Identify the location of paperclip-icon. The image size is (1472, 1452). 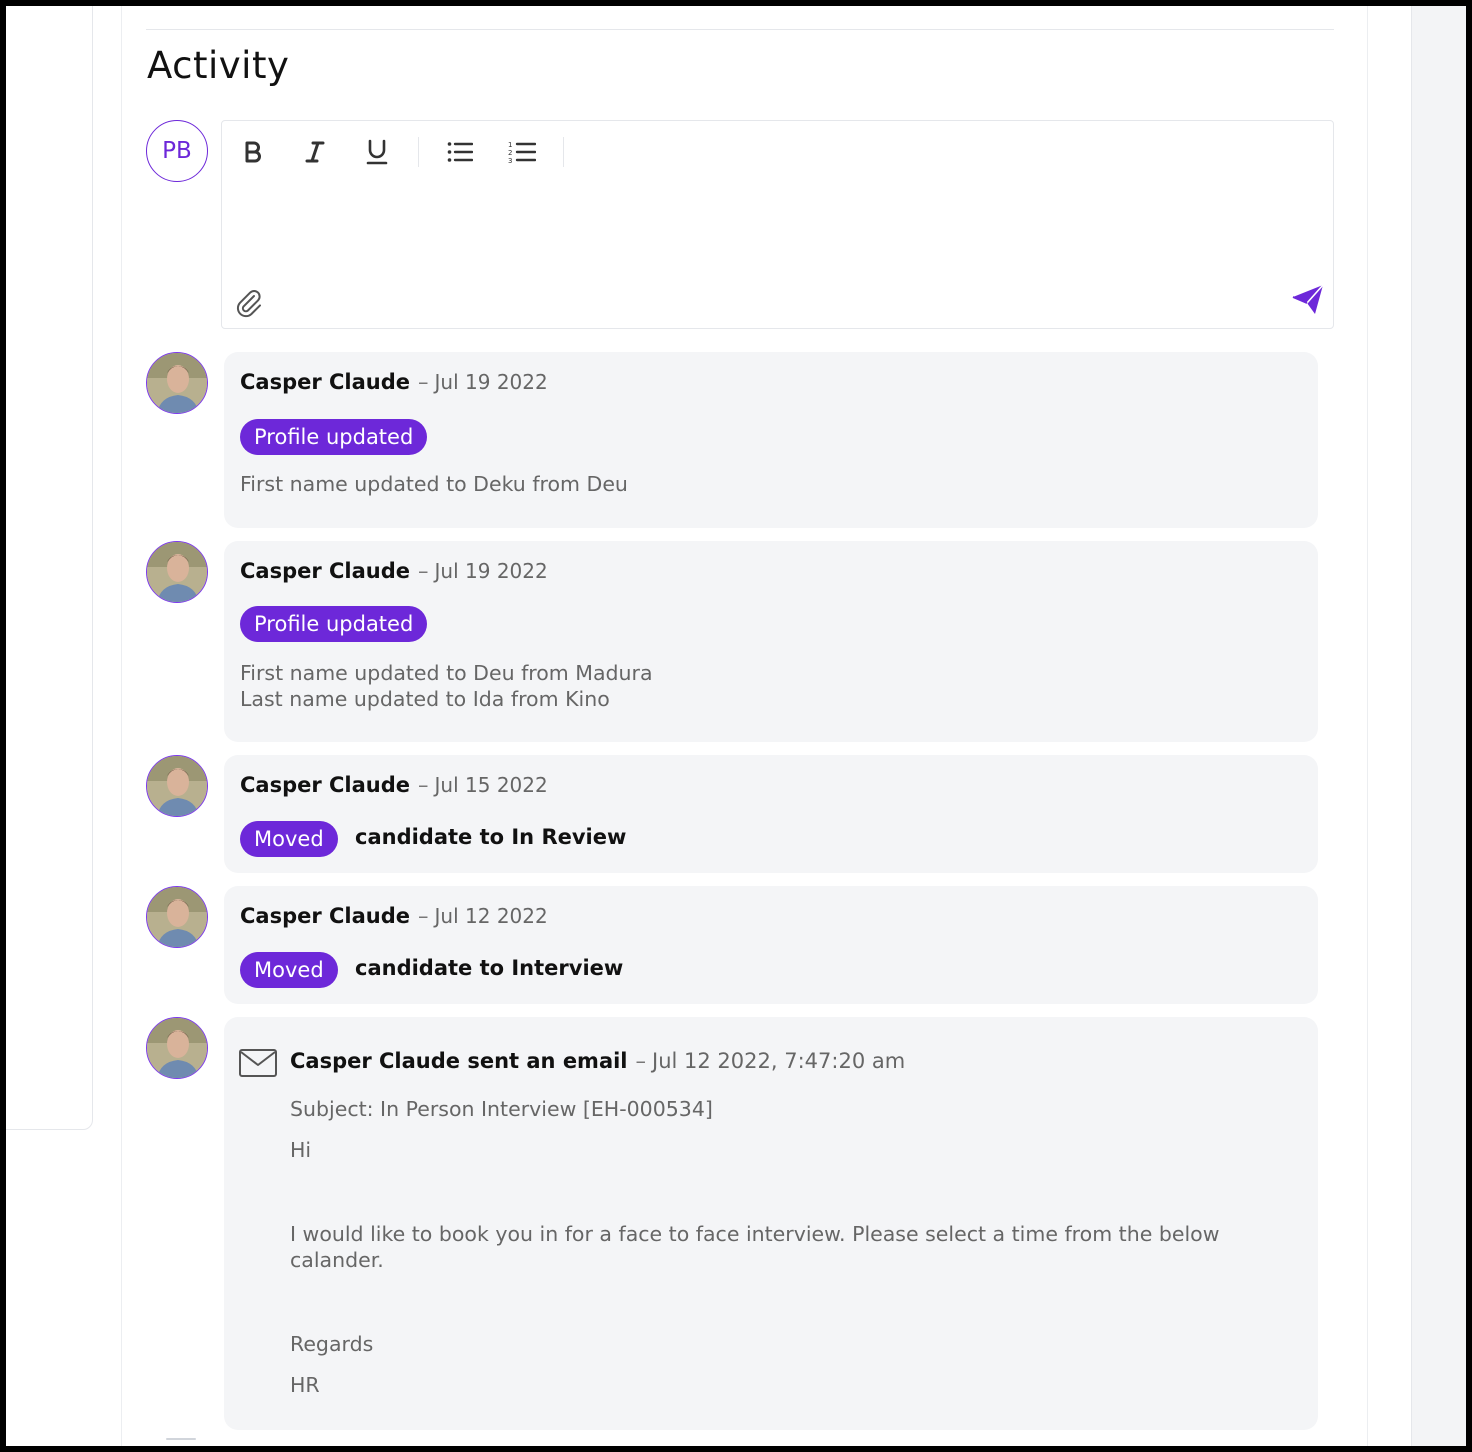
(248, 303).